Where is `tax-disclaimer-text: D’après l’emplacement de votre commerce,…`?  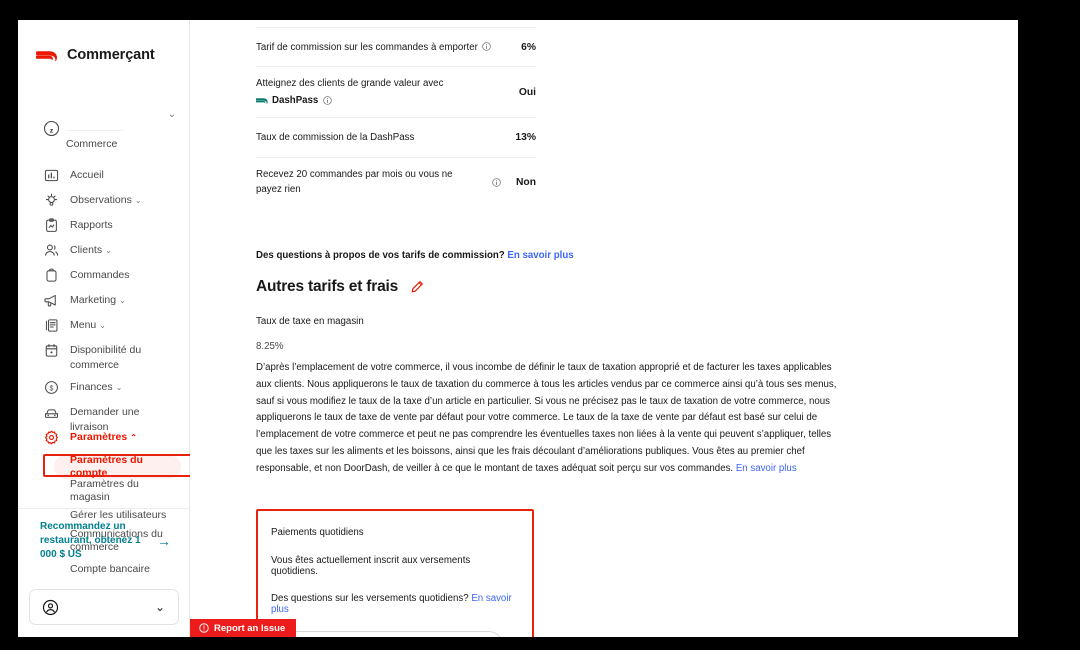
tax-disclaimer-text: D’après l’emplacement de votre commerce,… is located at coordinates (546, 418).